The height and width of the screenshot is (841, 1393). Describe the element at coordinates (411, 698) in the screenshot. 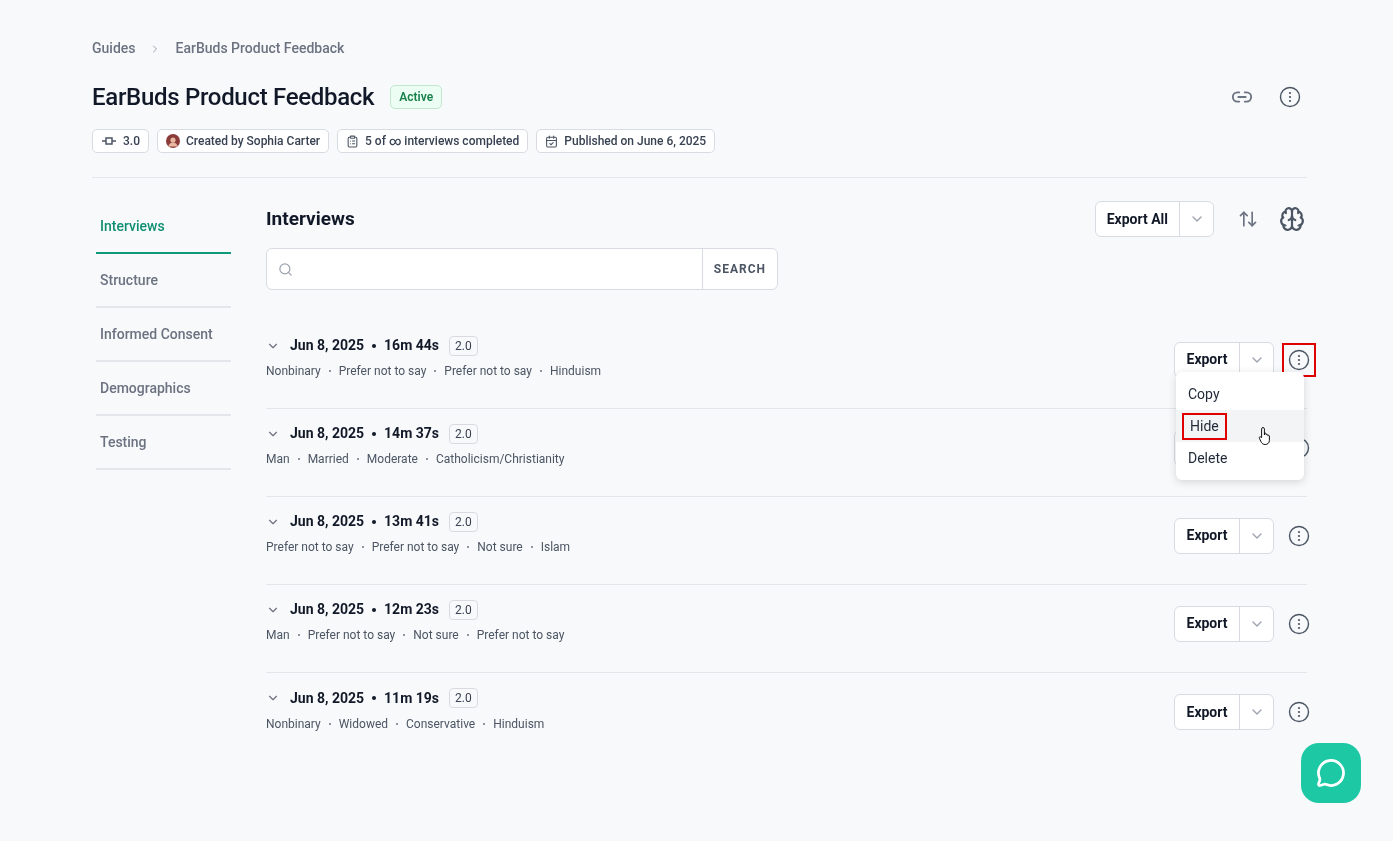

I see `interview-duration: 11m 19s` at that location.